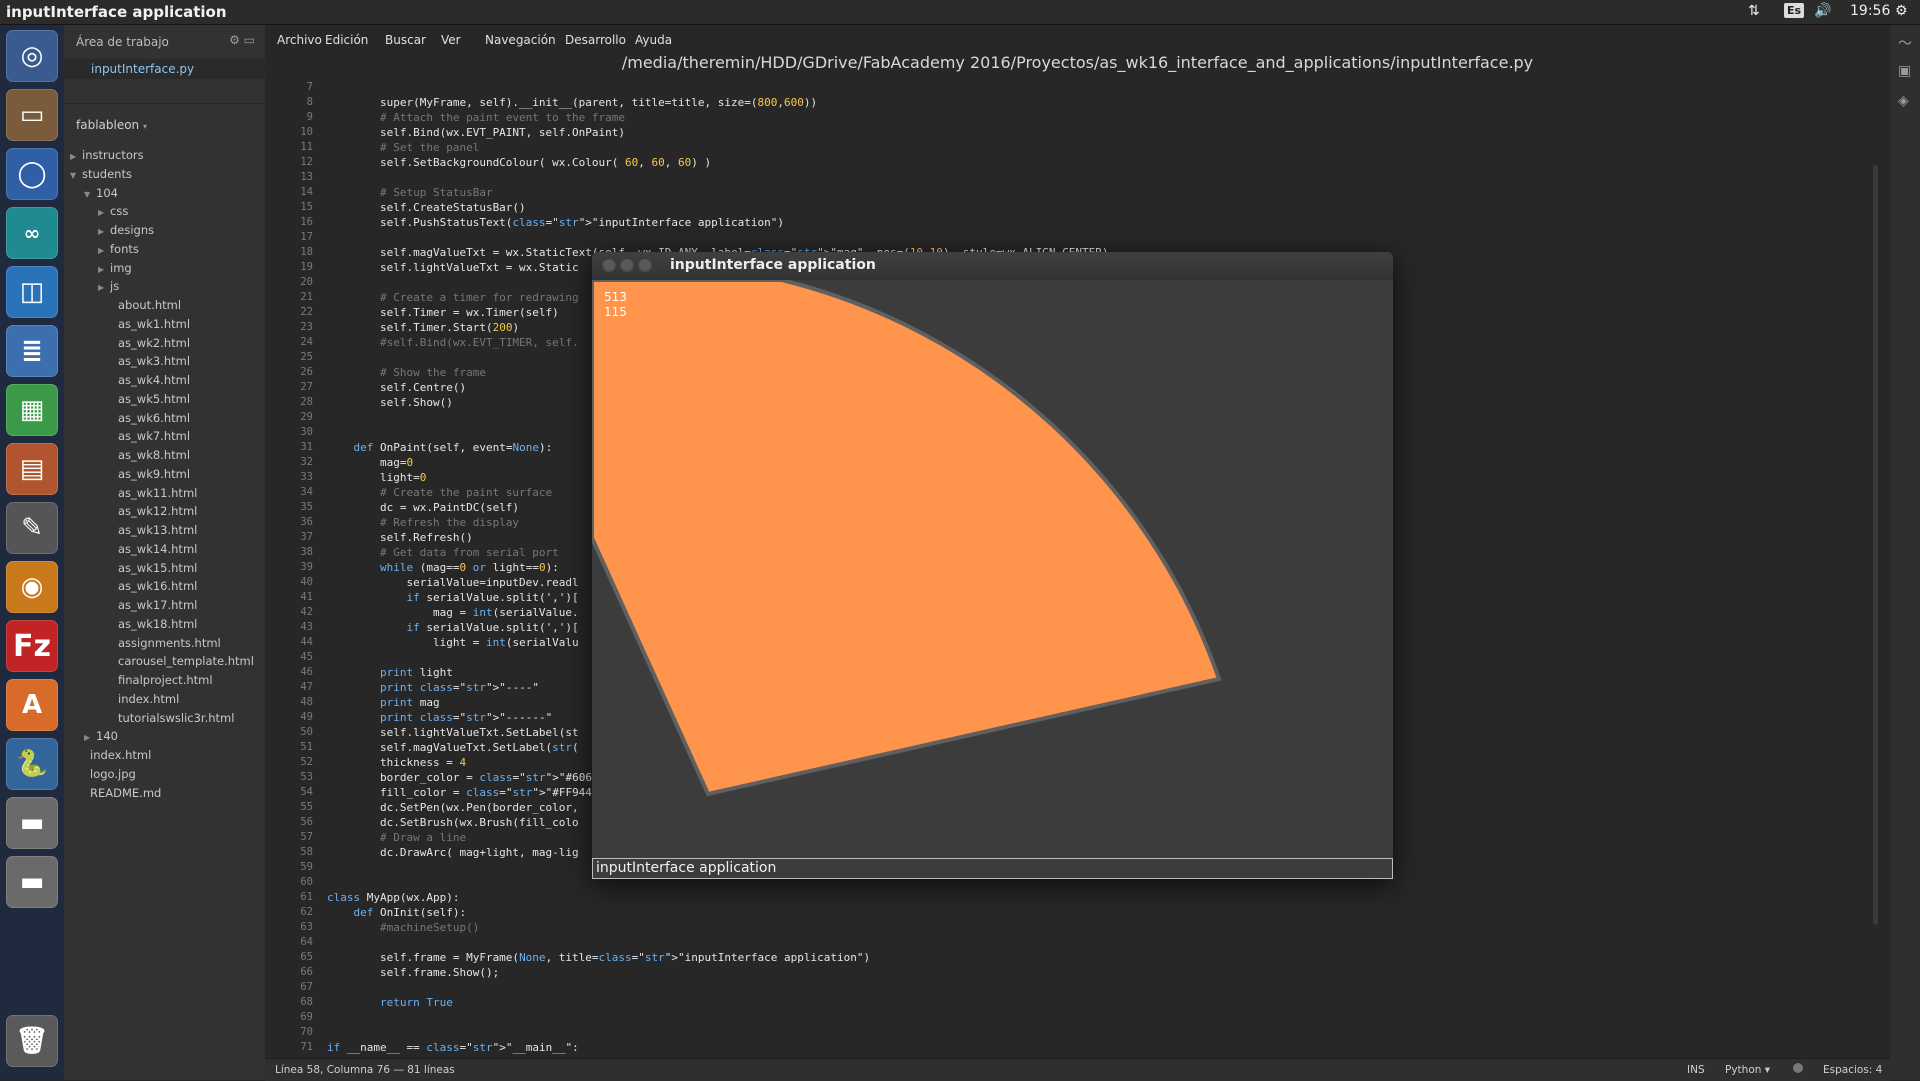  I want to click on lint-status-icon, so click(1798, 1068).